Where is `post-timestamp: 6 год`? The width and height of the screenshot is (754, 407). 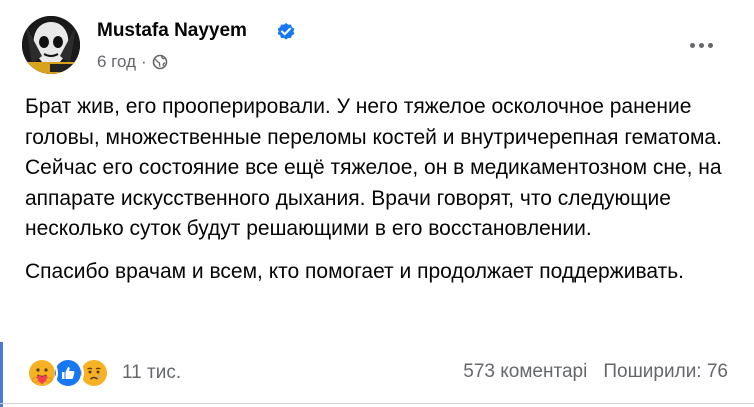
post-timestamp: 6 год is located at coordinates (116, 62).